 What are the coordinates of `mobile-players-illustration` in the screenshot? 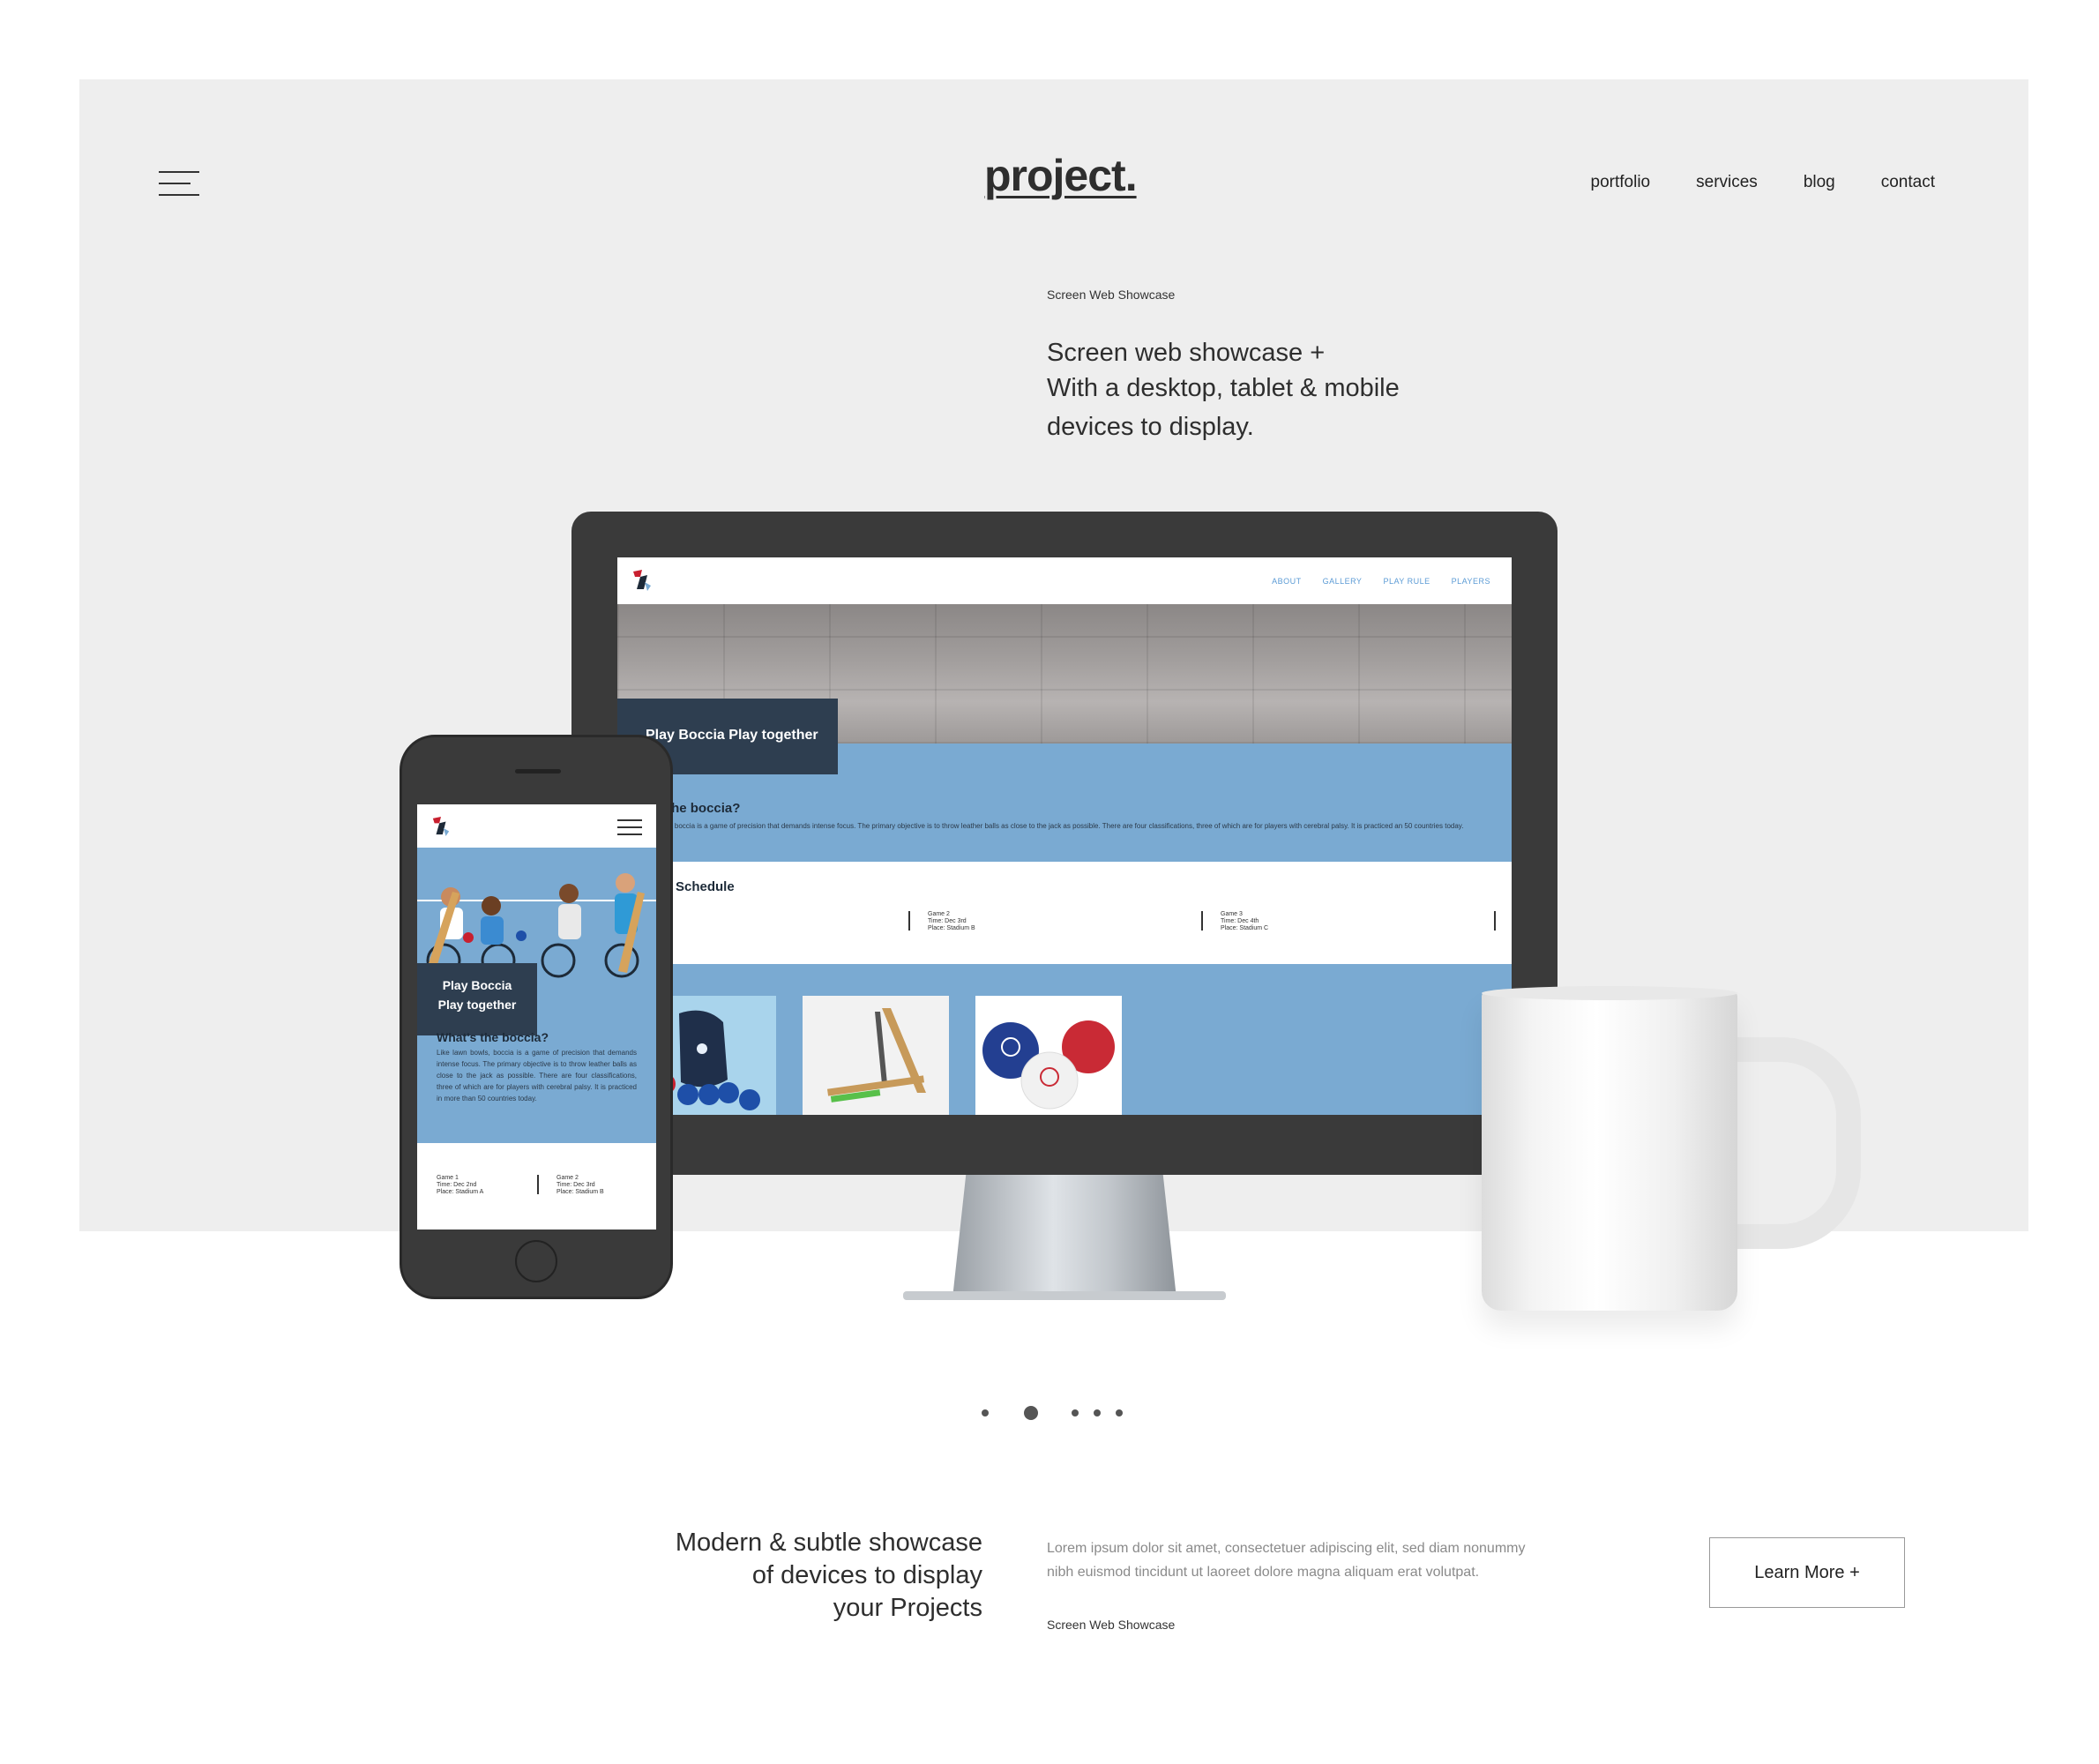 It's located at (536, 914).